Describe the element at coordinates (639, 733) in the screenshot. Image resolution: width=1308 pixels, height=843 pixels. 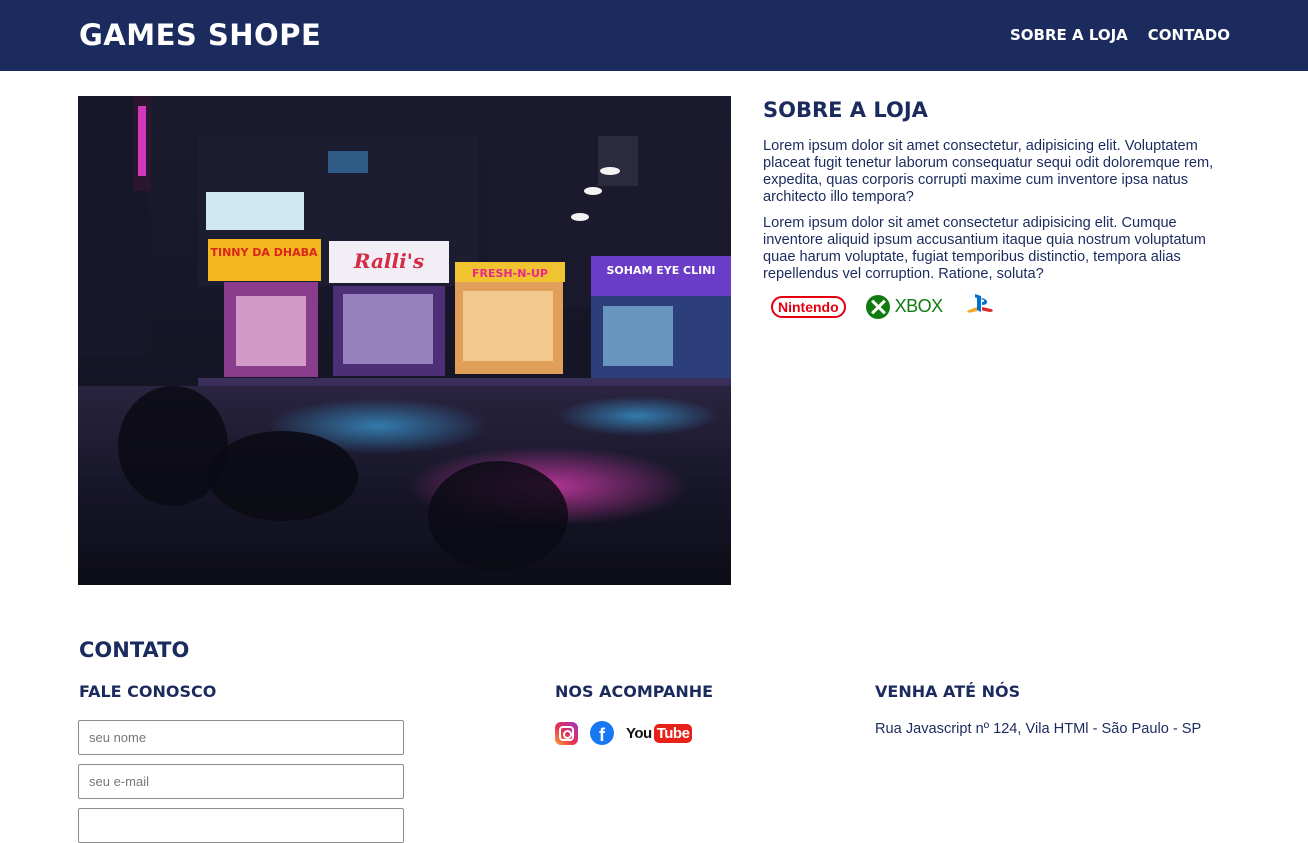
I see `youtube-you-text: You` at that location.